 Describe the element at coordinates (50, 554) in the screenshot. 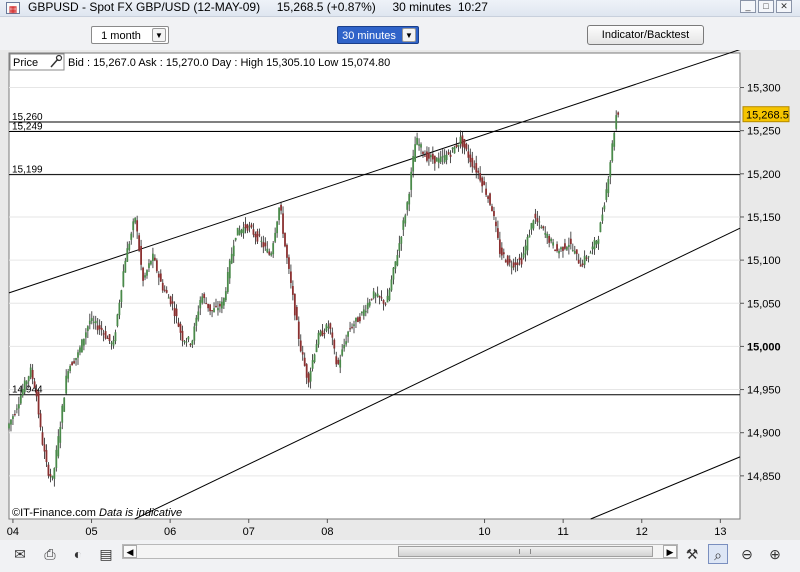

I see `print-icon: ⎙` at that location.